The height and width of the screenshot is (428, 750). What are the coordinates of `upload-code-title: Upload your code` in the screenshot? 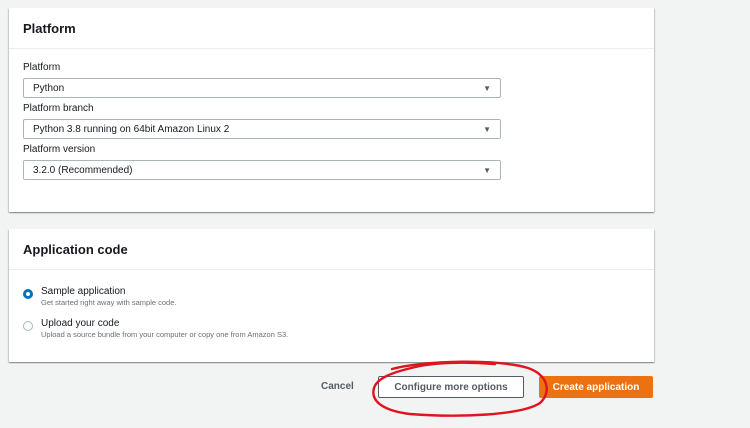 It's located at (80, 323).